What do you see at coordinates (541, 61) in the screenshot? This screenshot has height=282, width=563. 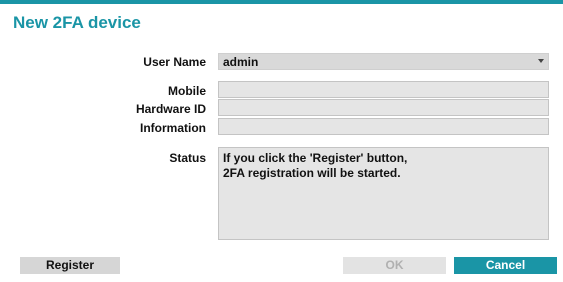 I see `chevron-down-icon` at bounding box center [541, 61].